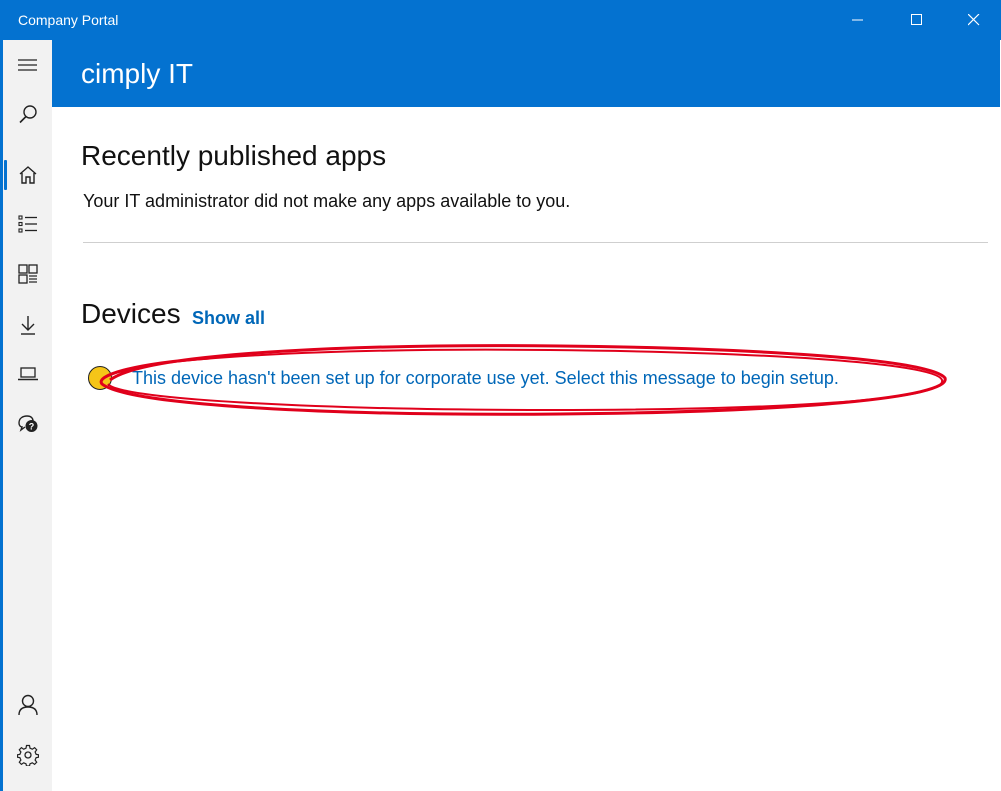  I want to click on header-band: cimply IT, so click(526, 73).